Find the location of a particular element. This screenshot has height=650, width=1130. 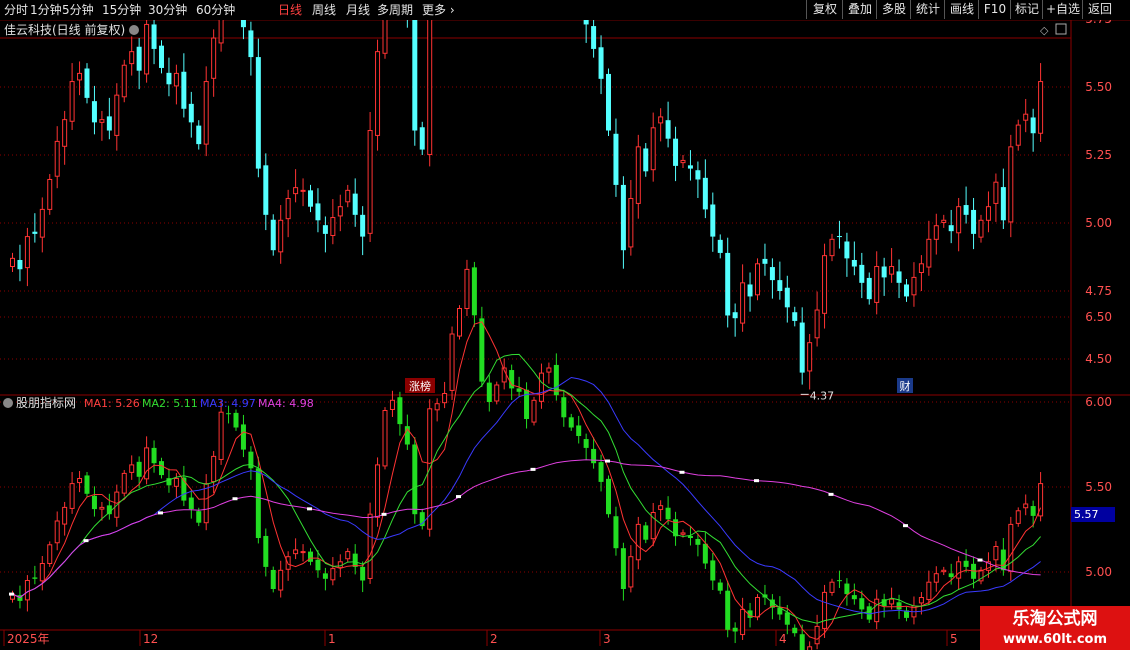

period-tab-2: 5分钟 is located at coordinates (78, 10).